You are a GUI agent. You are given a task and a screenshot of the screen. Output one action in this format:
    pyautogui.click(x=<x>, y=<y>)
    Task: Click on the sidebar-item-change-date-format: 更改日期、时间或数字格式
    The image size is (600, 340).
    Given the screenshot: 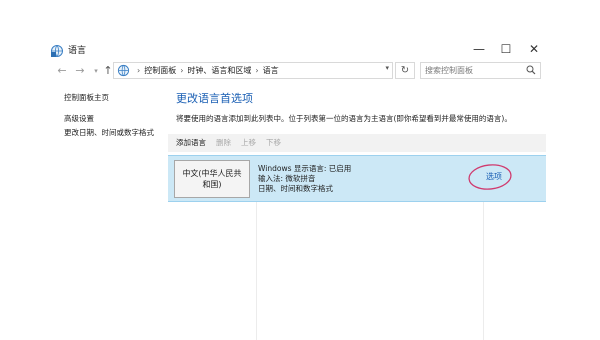 What is the action you would take?
    pyautogui.click(x=109, y=132)
    